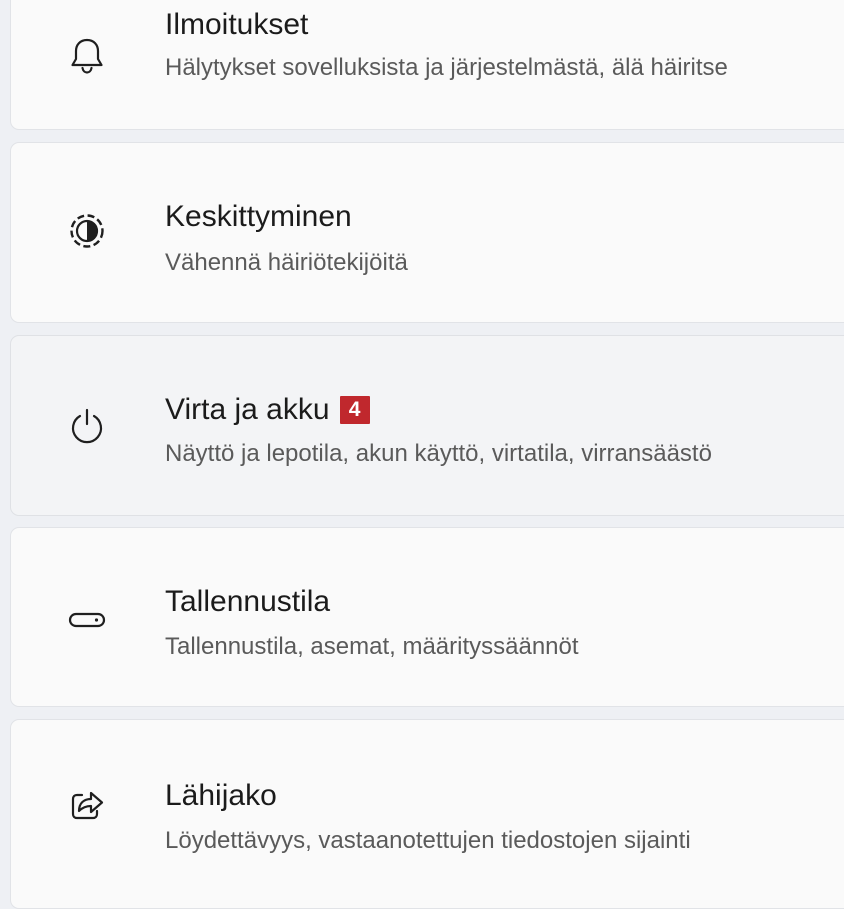  Describe the element at coordinates (372, 646) in the screenshot. I see `settings-item-subtitle: Tallennustila, asemat, määrityssäännöt` at that location.